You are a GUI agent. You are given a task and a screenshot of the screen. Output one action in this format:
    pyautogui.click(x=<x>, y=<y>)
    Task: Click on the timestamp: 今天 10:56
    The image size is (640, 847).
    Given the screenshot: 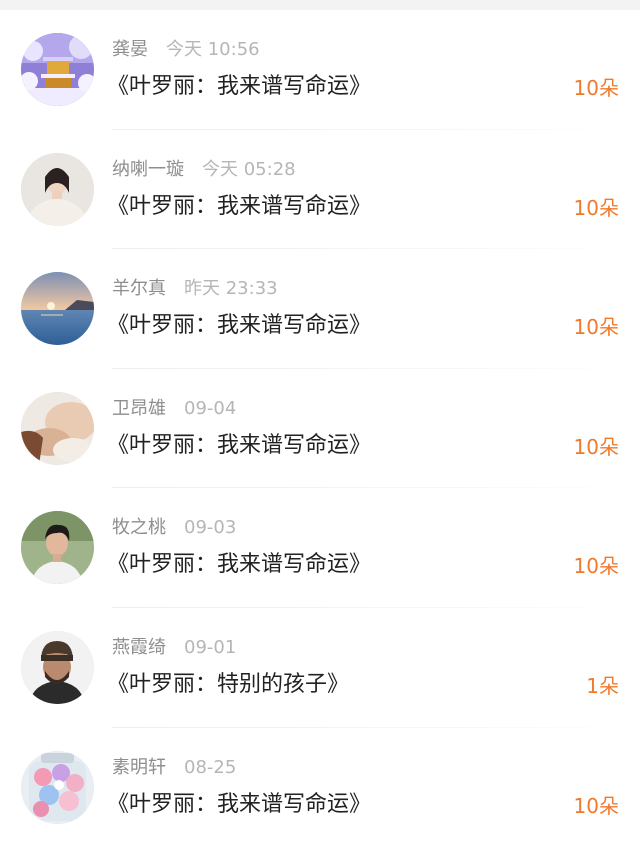 What is the action you would take?
    pyautogui.click(x=213, y=49)
    